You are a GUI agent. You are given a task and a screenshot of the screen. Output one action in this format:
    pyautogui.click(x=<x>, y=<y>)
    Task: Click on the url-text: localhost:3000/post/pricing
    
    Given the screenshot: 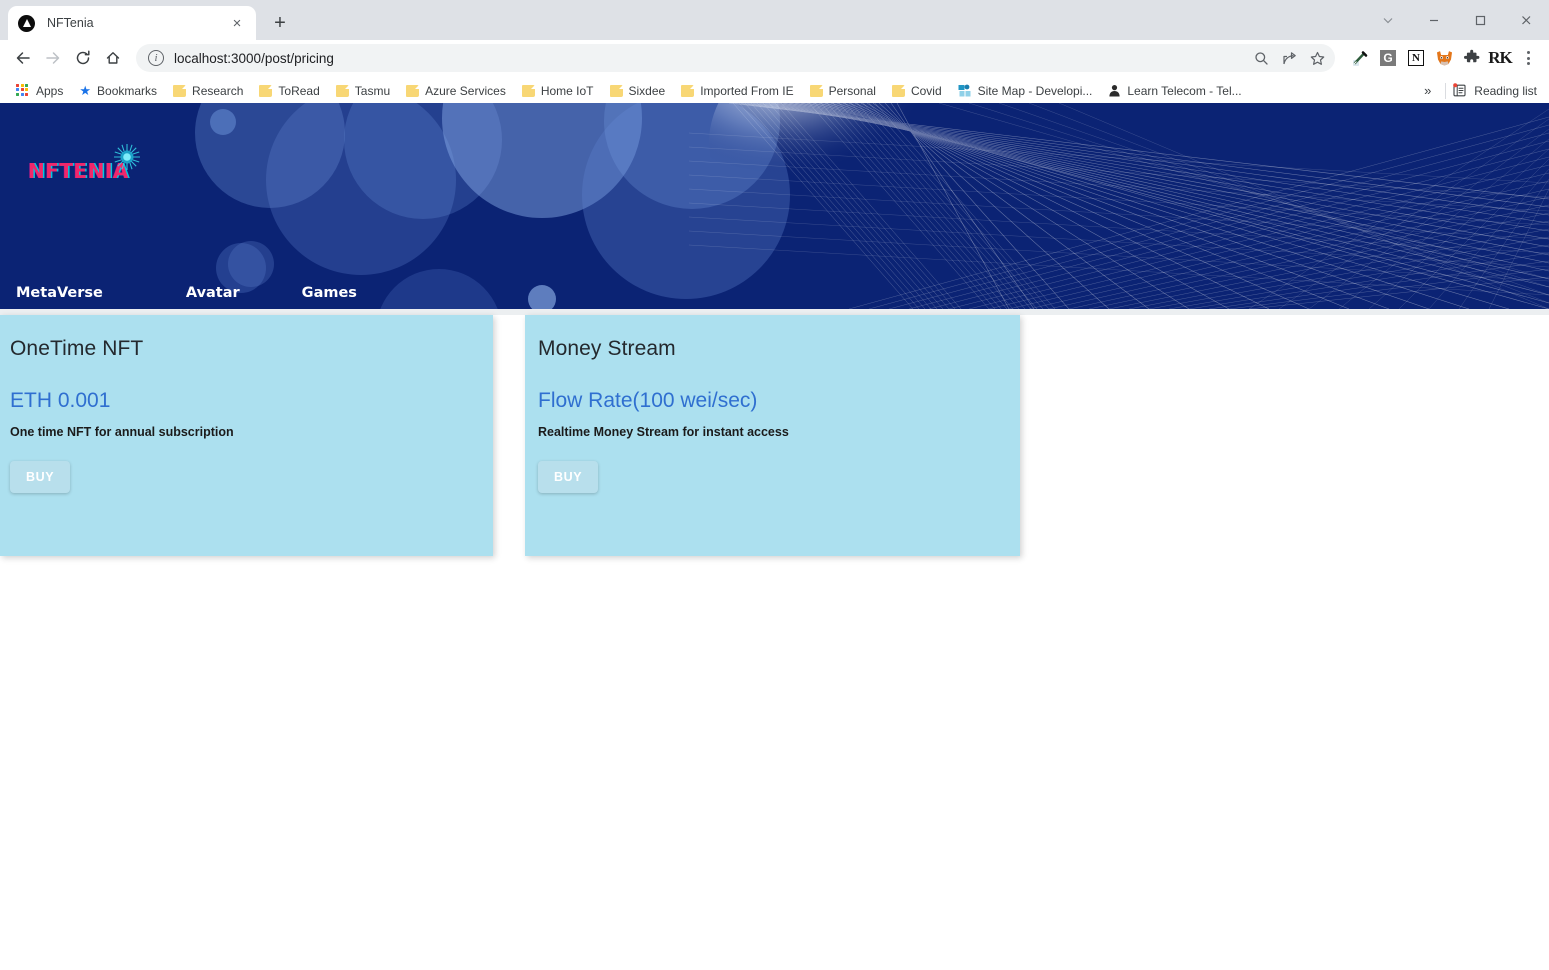 What is the action you would take?
    pyautogui.click(x=254, y=58)
    